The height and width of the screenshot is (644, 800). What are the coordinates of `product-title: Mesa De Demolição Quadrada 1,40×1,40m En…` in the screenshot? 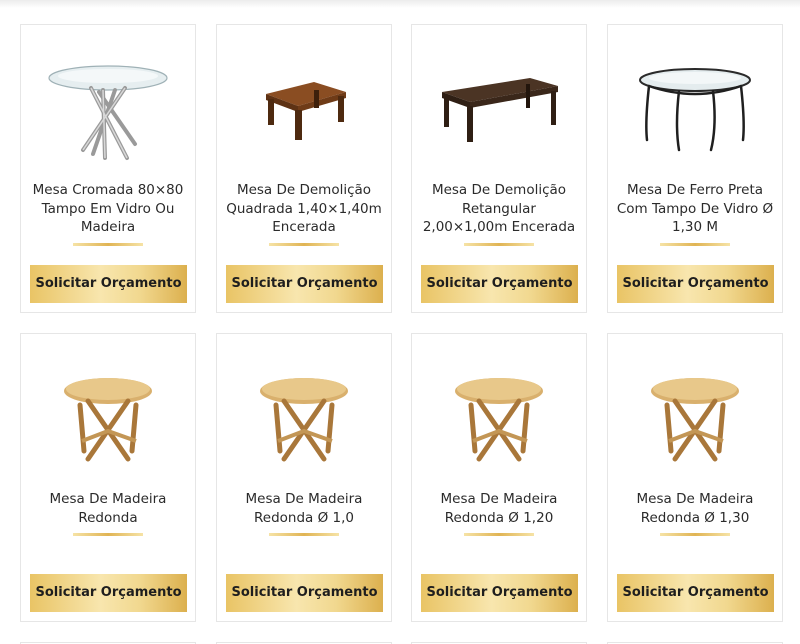 It's located at (304, 209).